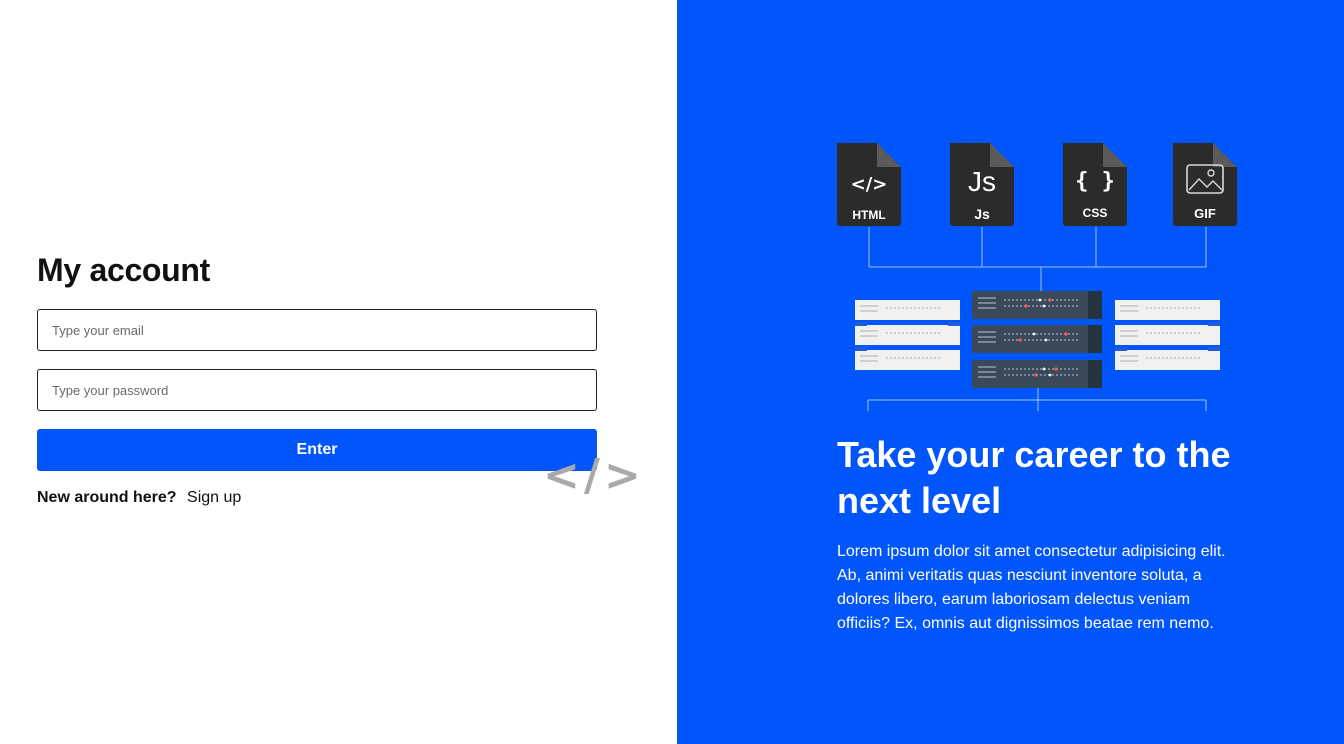 The height and width of the screenshot is (744, 1344). What do you see at coordinates (107, 497) in the screenshot?
I see `signup-question: New around here?` at bounding box center [107, 497].